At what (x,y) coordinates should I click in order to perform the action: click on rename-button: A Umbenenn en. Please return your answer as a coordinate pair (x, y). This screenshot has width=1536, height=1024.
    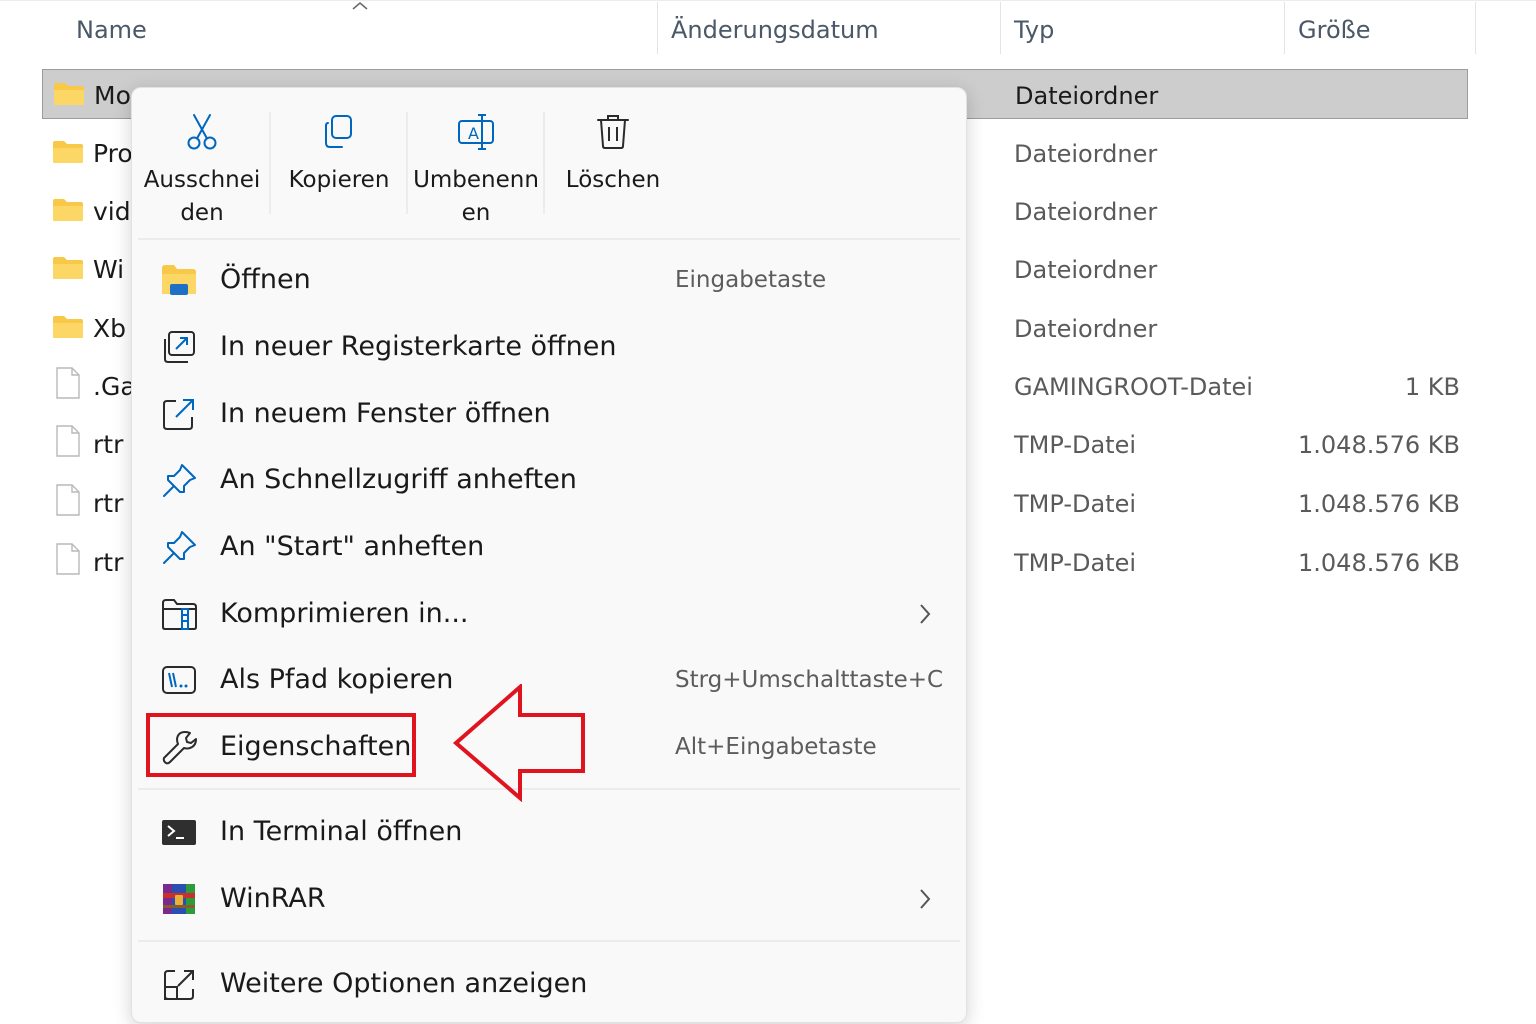
    Looking at the image, I should click on (476, 165).